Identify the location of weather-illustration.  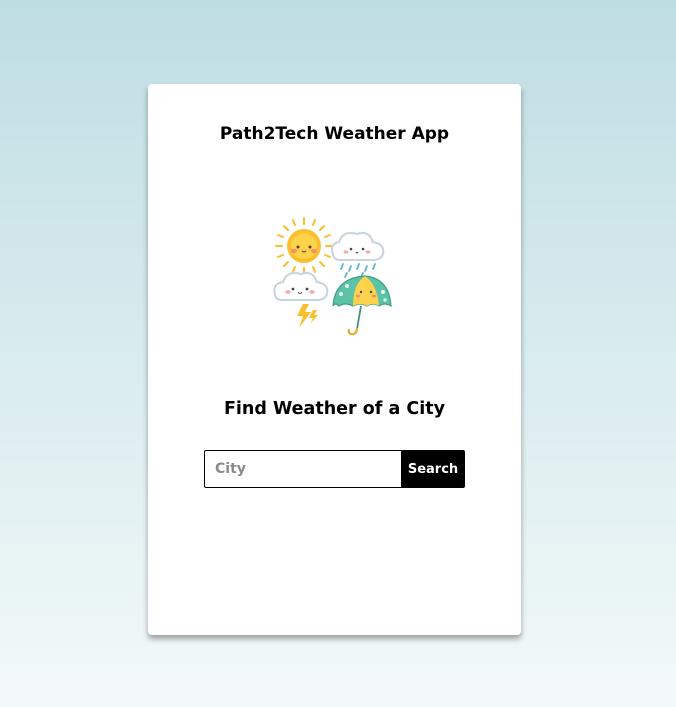
(335, 276).